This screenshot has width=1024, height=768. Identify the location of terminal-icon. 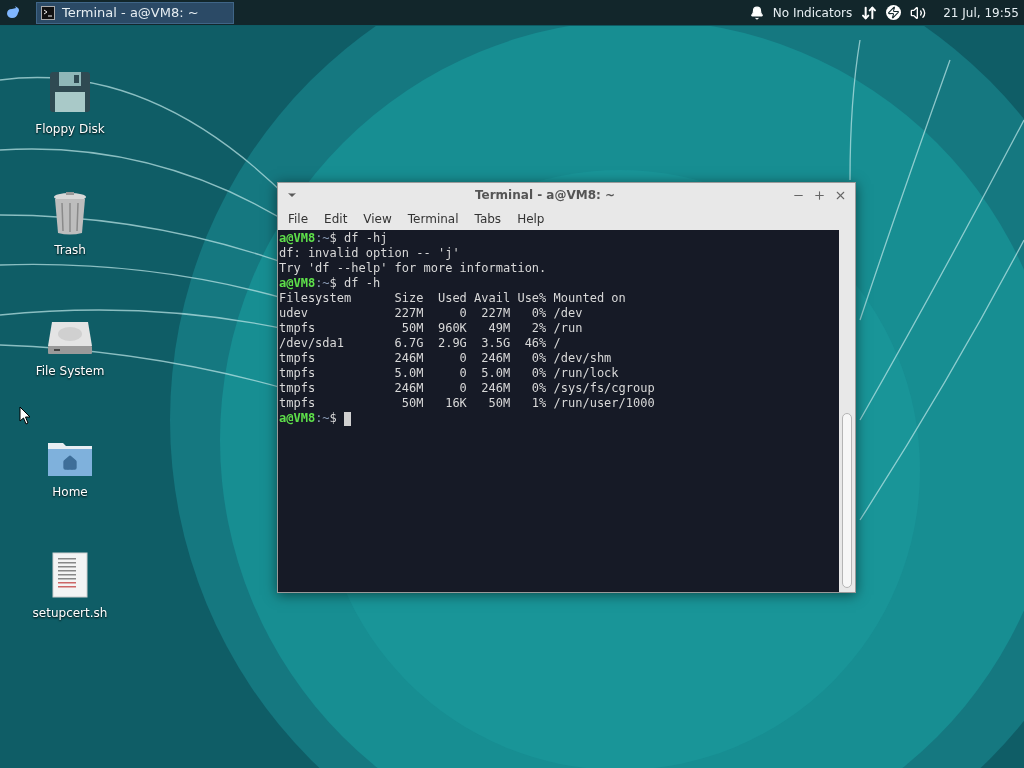
(48, 12).